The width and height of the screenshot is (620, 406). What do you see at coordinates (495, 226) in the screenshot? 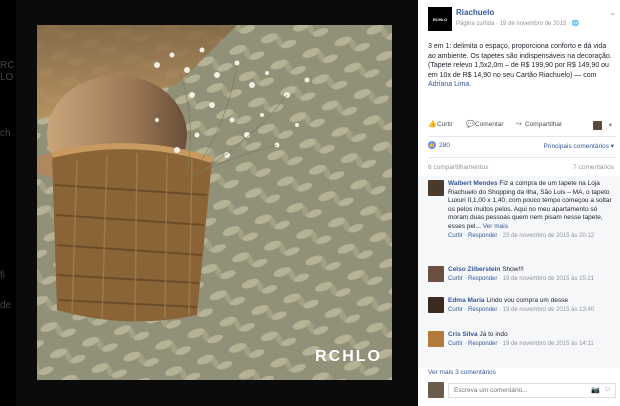
I see `see-more-link: Ver mais` at bounding box center [495, 226].